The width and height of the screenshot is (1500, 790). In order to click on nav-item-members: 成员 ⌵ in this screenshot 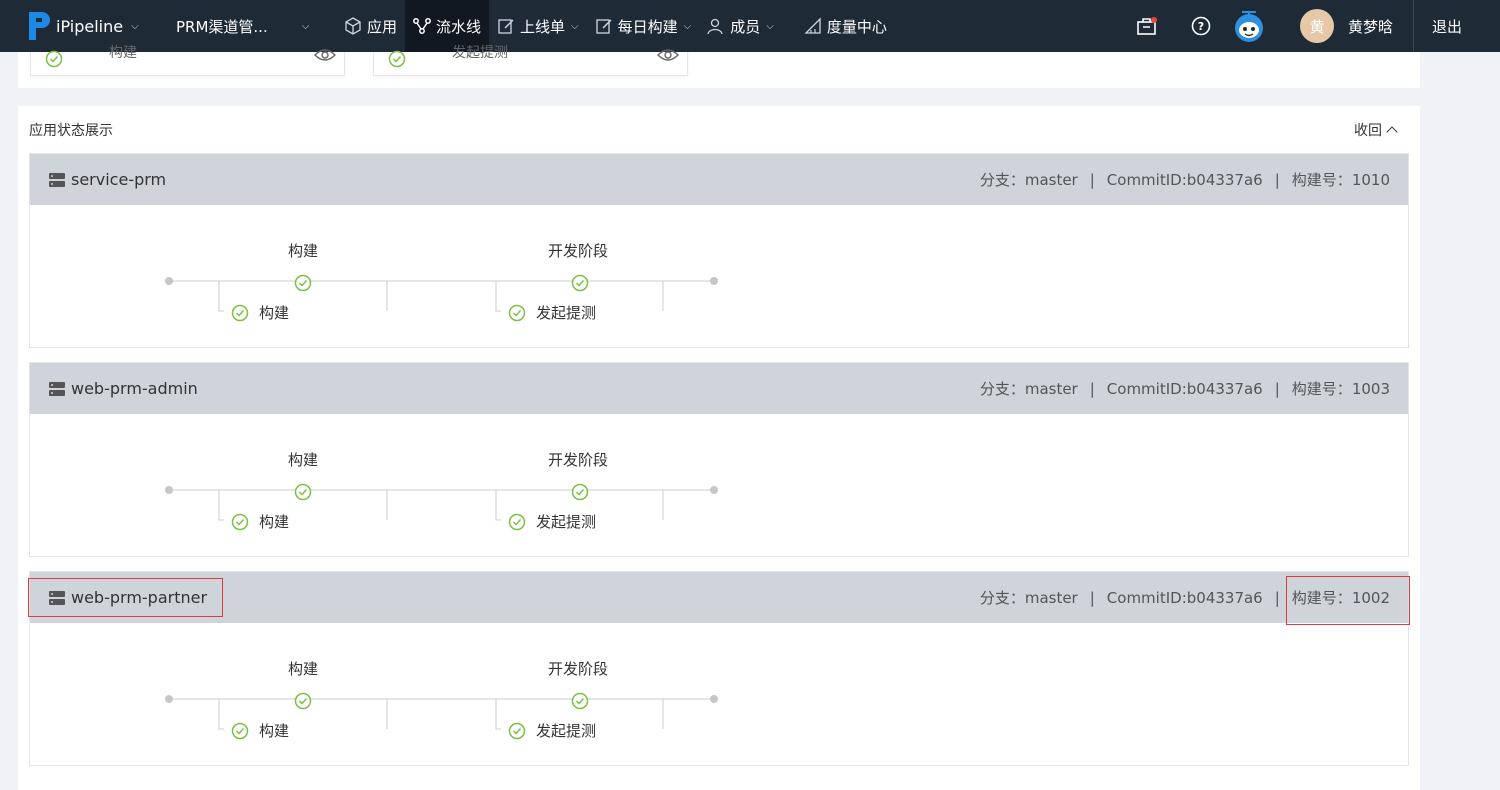, I will do `click(740, 26)`.